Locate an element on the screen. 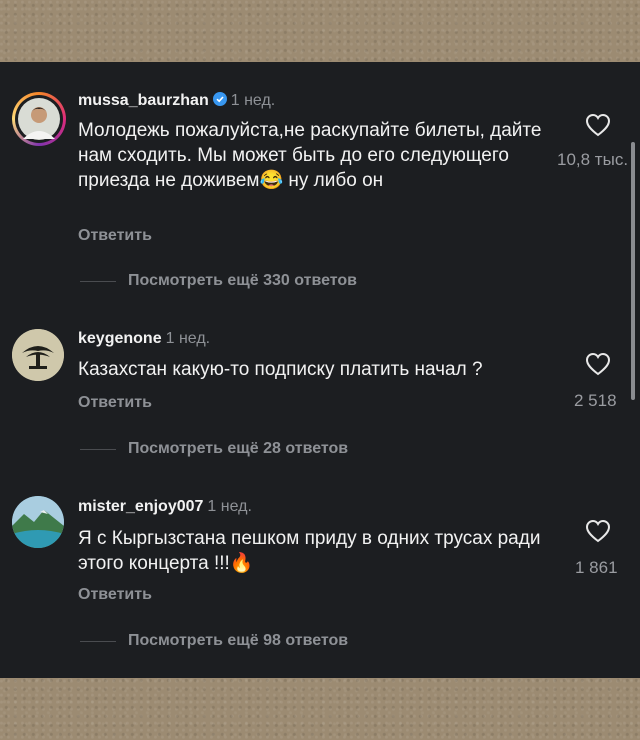  like-count: 10,8 тыс. is located at coordinates (593, 159).